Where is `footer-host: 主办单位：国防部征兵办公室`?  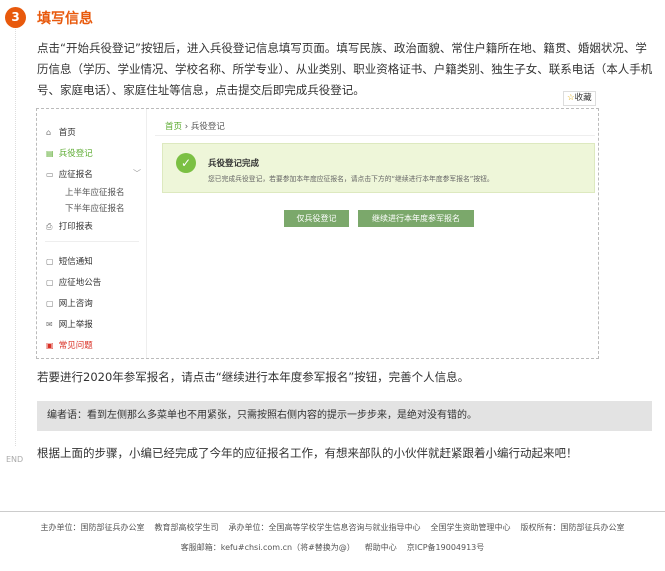
footer-host: 主办单位：国防部征兵办公室 is located at coordinates (92, 527).